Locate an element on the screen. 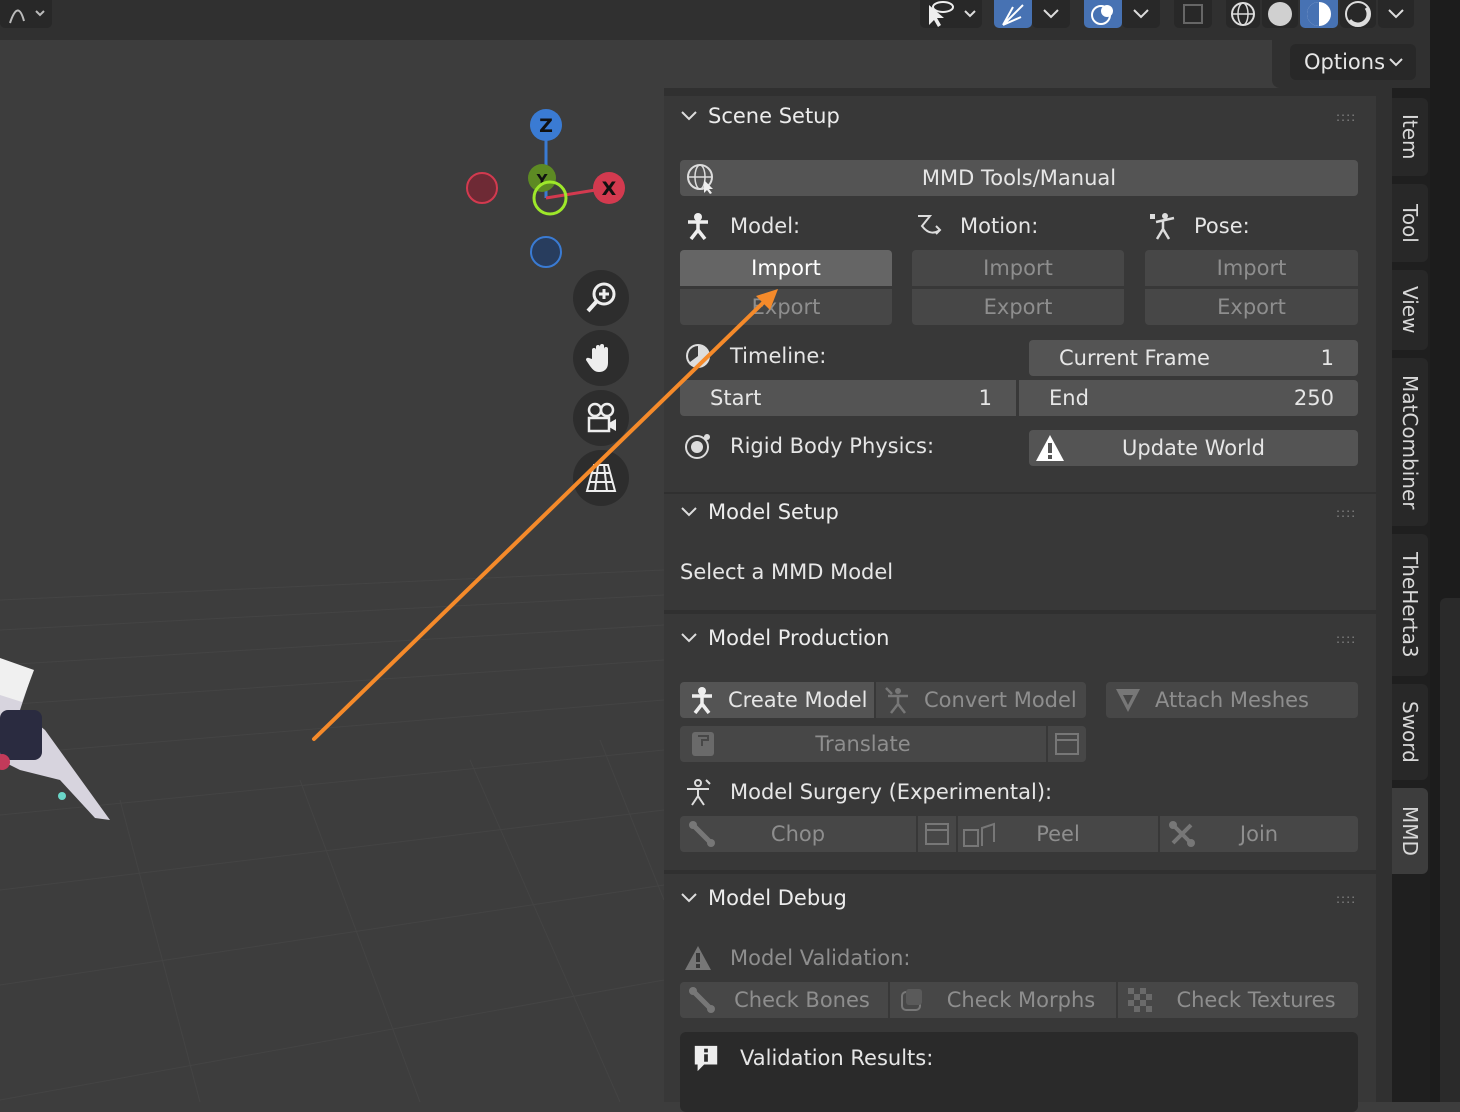 Image resolution: width=1460 pixels, height=1112 pixels. update-world-label: Update World is located at coordinates (1193, 448).